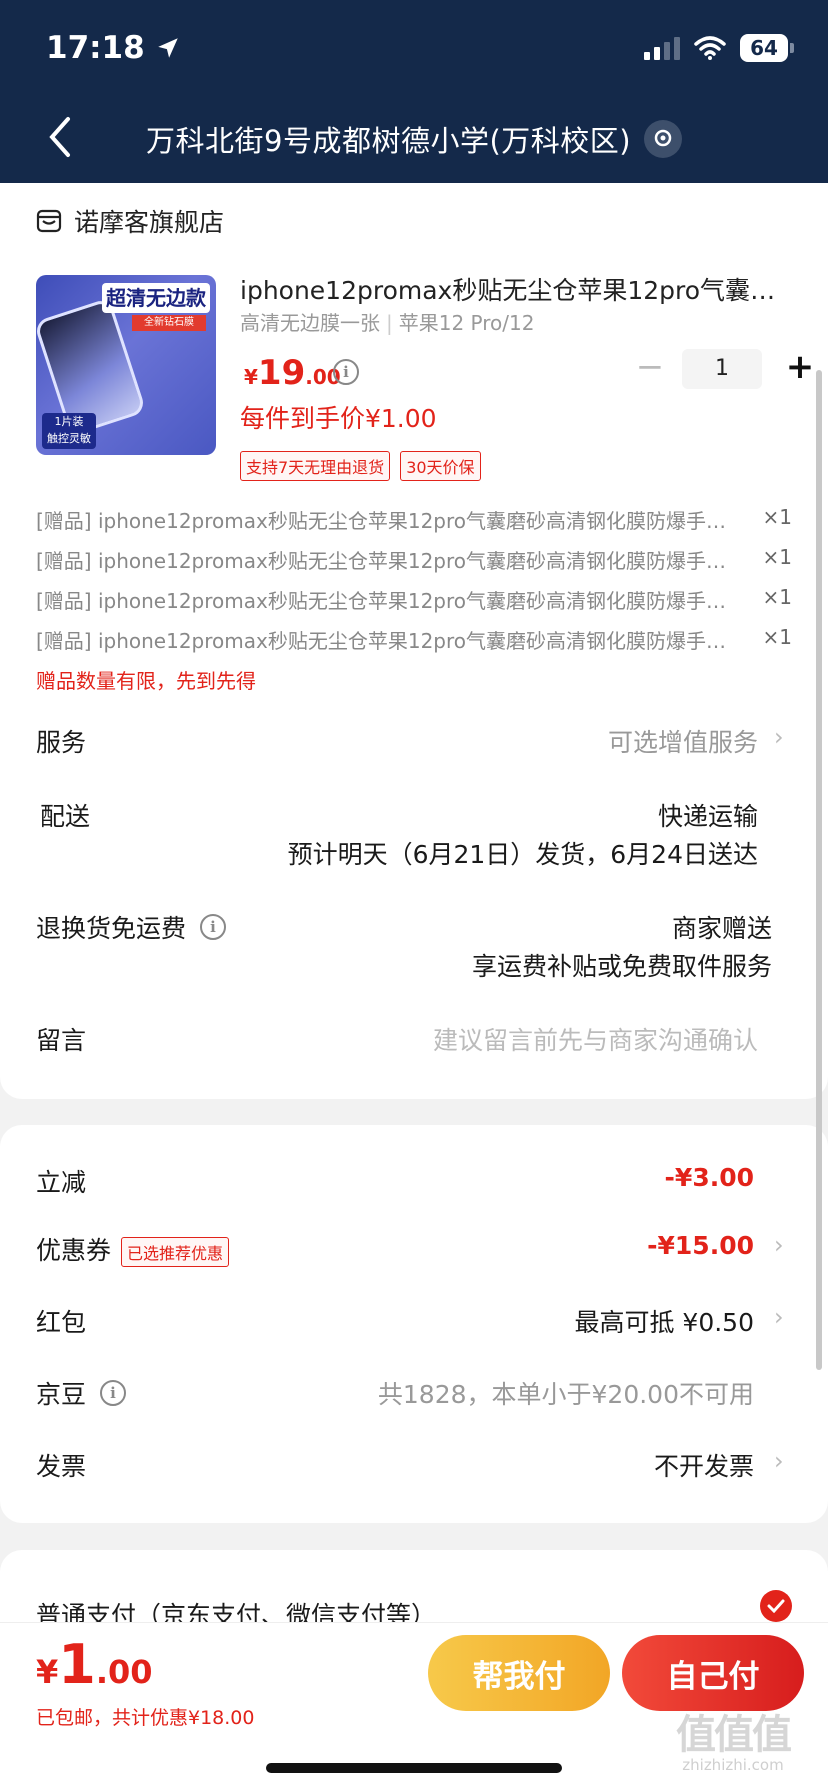 The image size is (828, 1792). I want to click on image-banner-text: 超清无边款, so click(156, 298).